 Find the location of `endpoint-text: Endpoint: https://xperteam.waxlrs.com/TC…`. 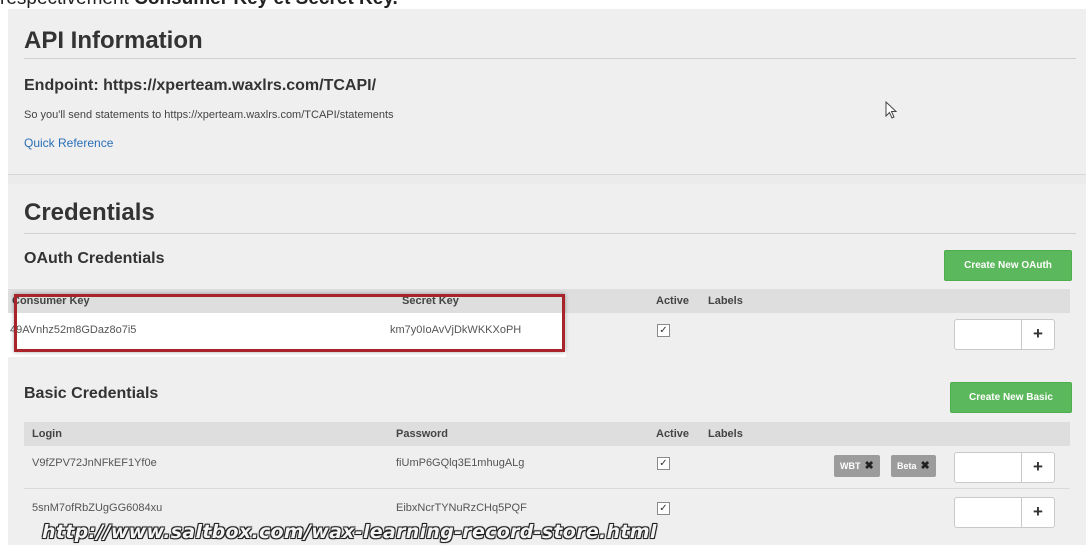

endpoint-text: Endpoint: https://xperteam.waxlrs.com/TC… is located at coordinates (200, 85).